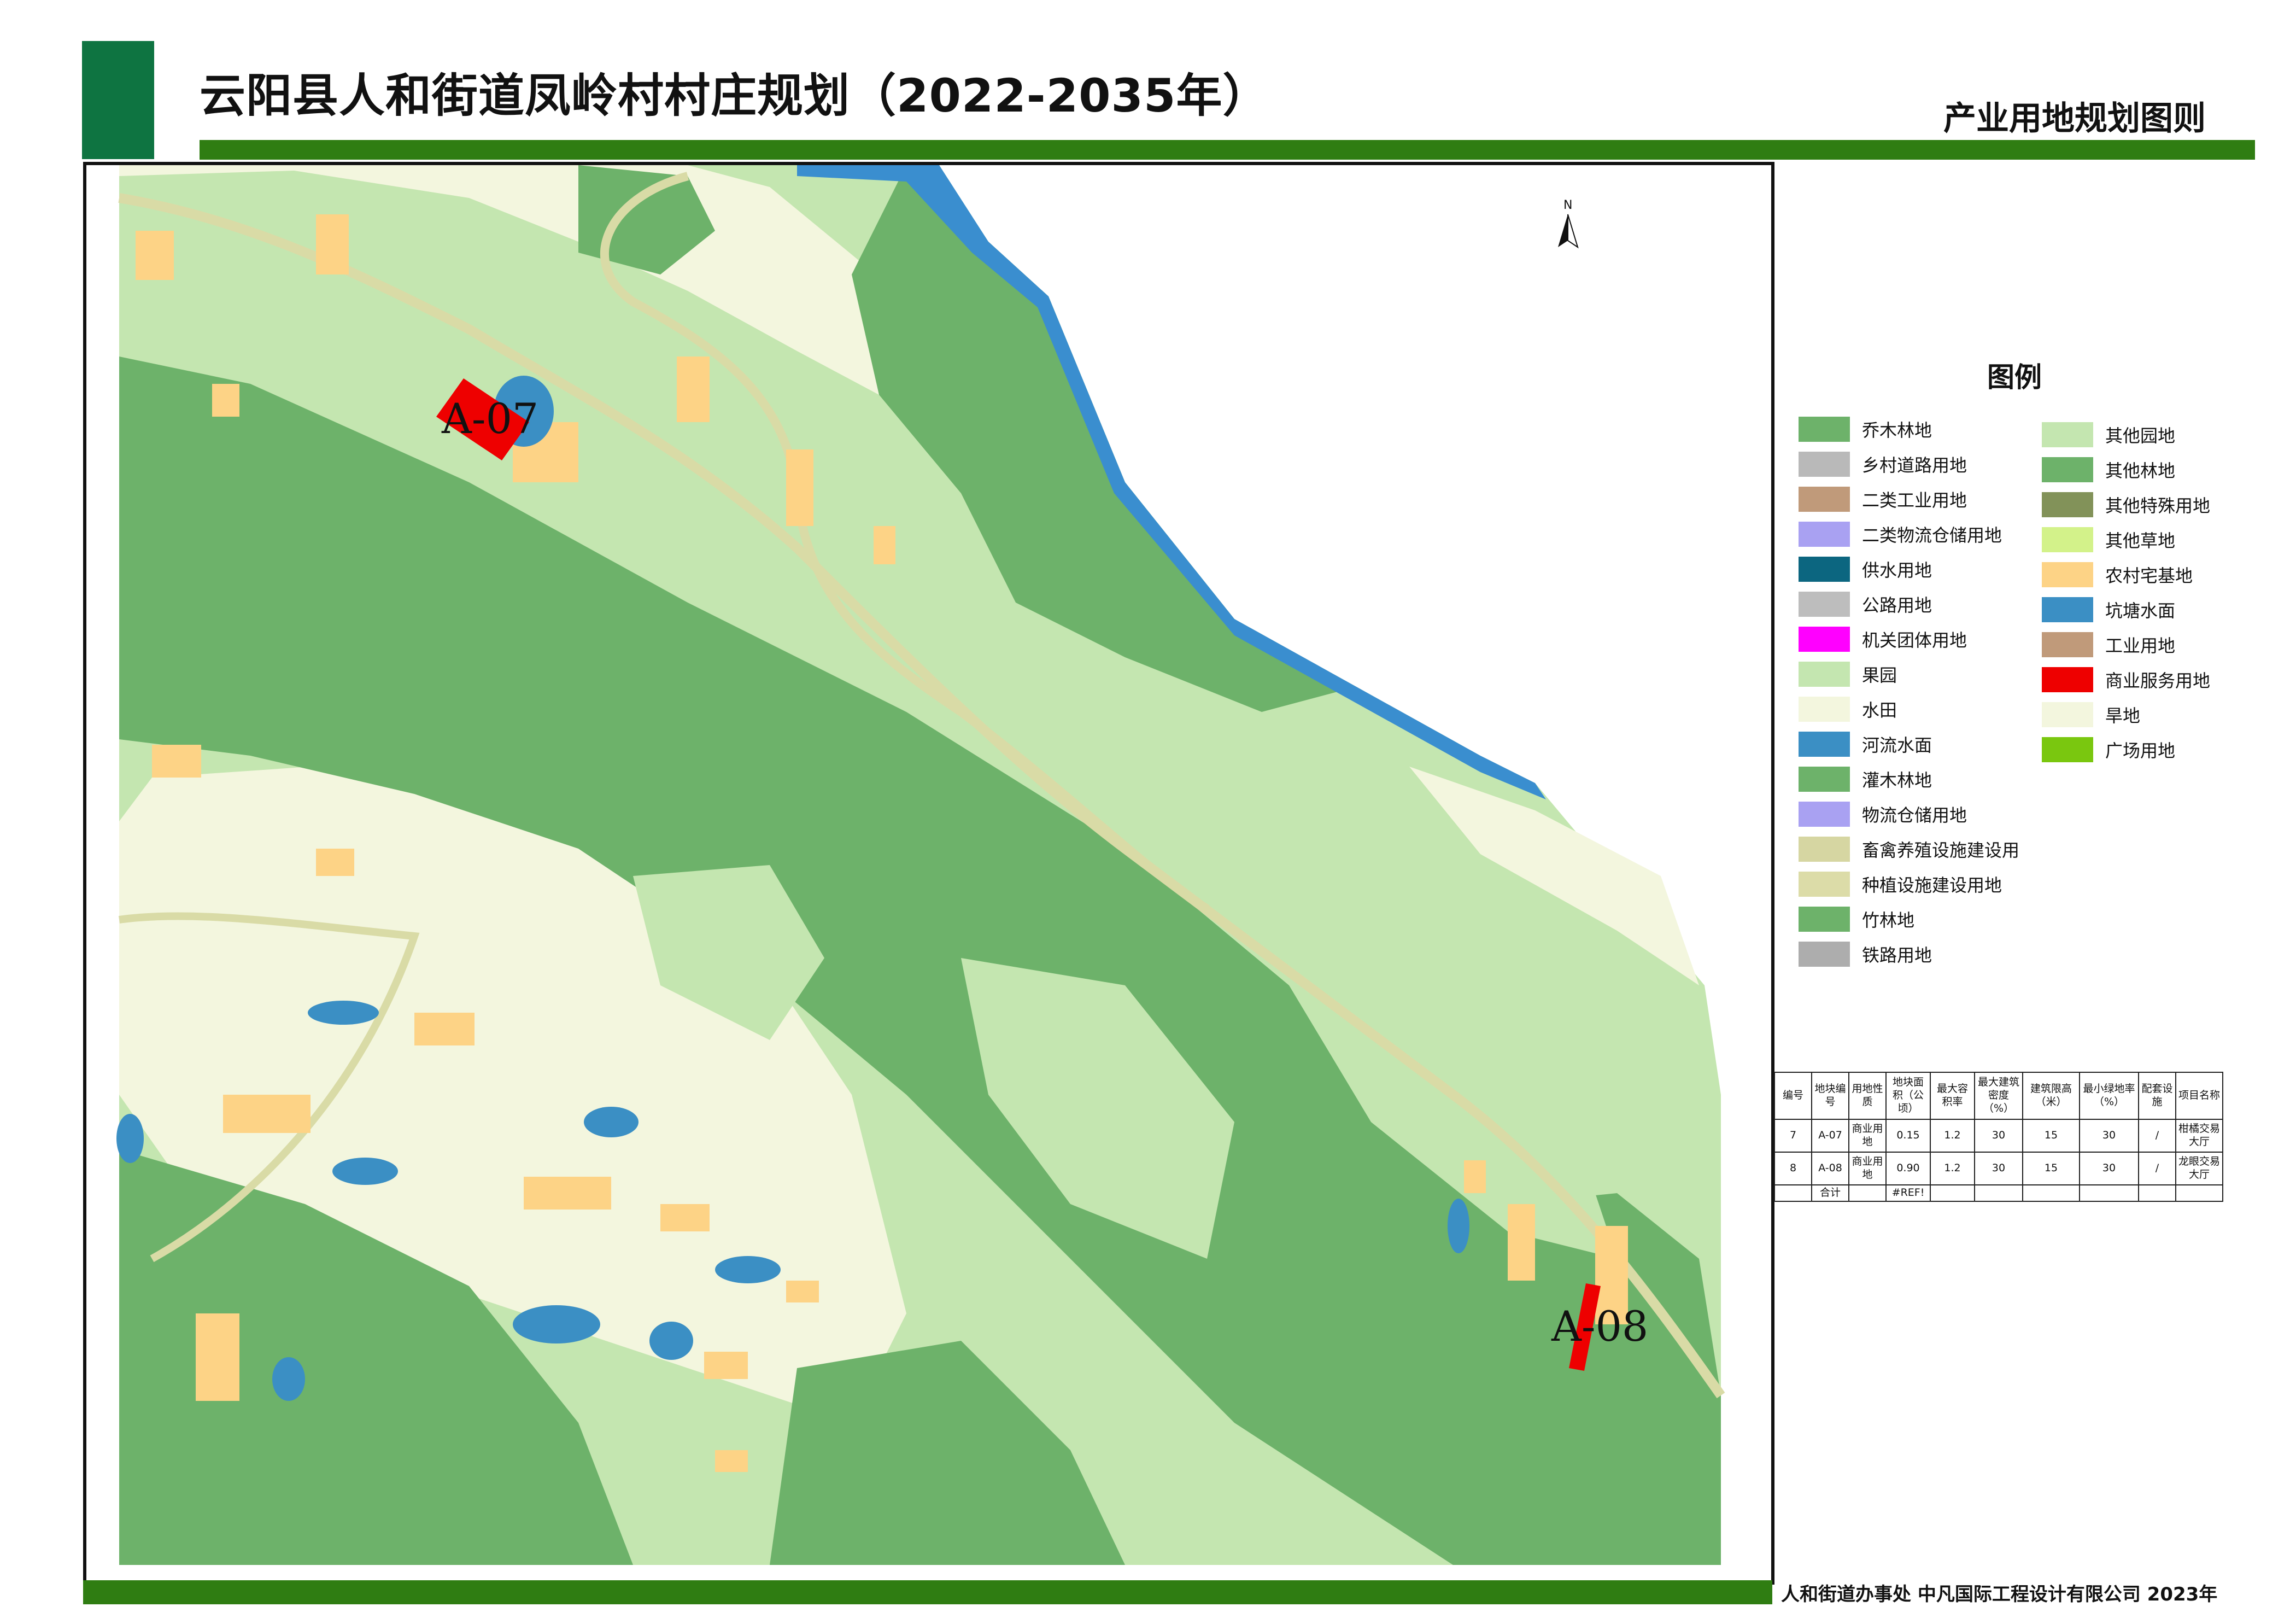 The width and height of the screenshot is (2296, 1624). I want to click on table-cell: 7, so click(1793, 1136).